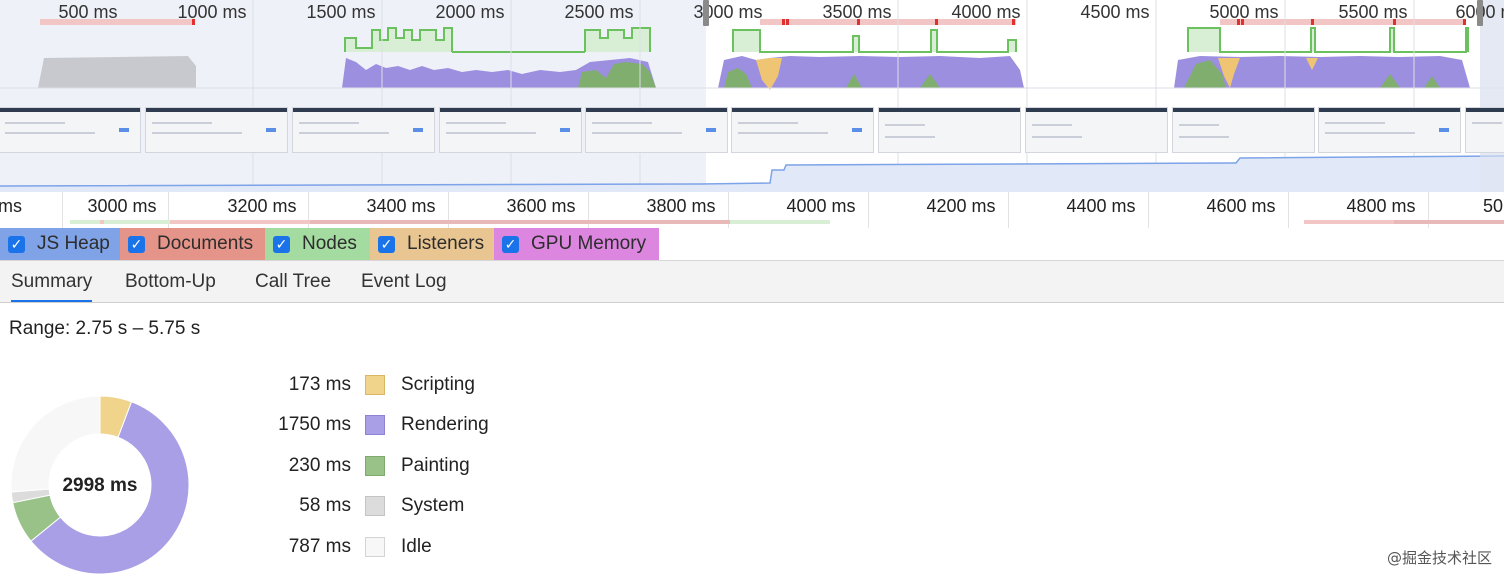 The height and width of the screenshot is (578, 1504). What do you see at coordinates (986, 12) in the screenshot?
I see `overview-tick: 4000 ms` at bounding box center [986, 12].